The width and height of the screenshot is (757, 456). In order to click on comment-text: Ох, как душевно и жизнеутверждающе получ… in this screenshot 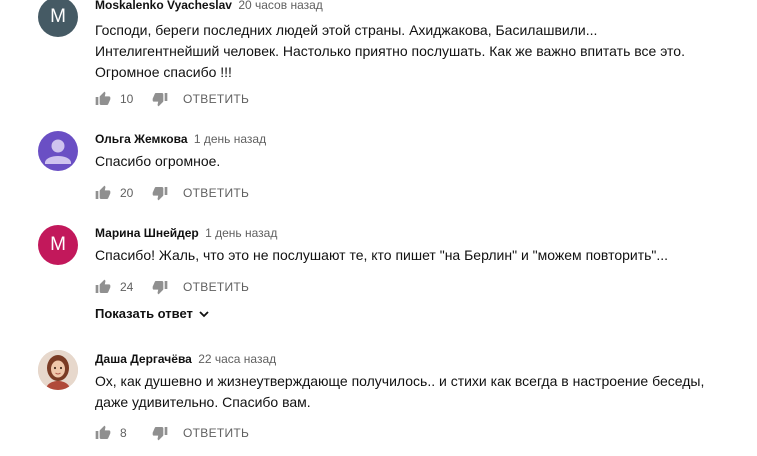, I will do `click(405, 392)`.